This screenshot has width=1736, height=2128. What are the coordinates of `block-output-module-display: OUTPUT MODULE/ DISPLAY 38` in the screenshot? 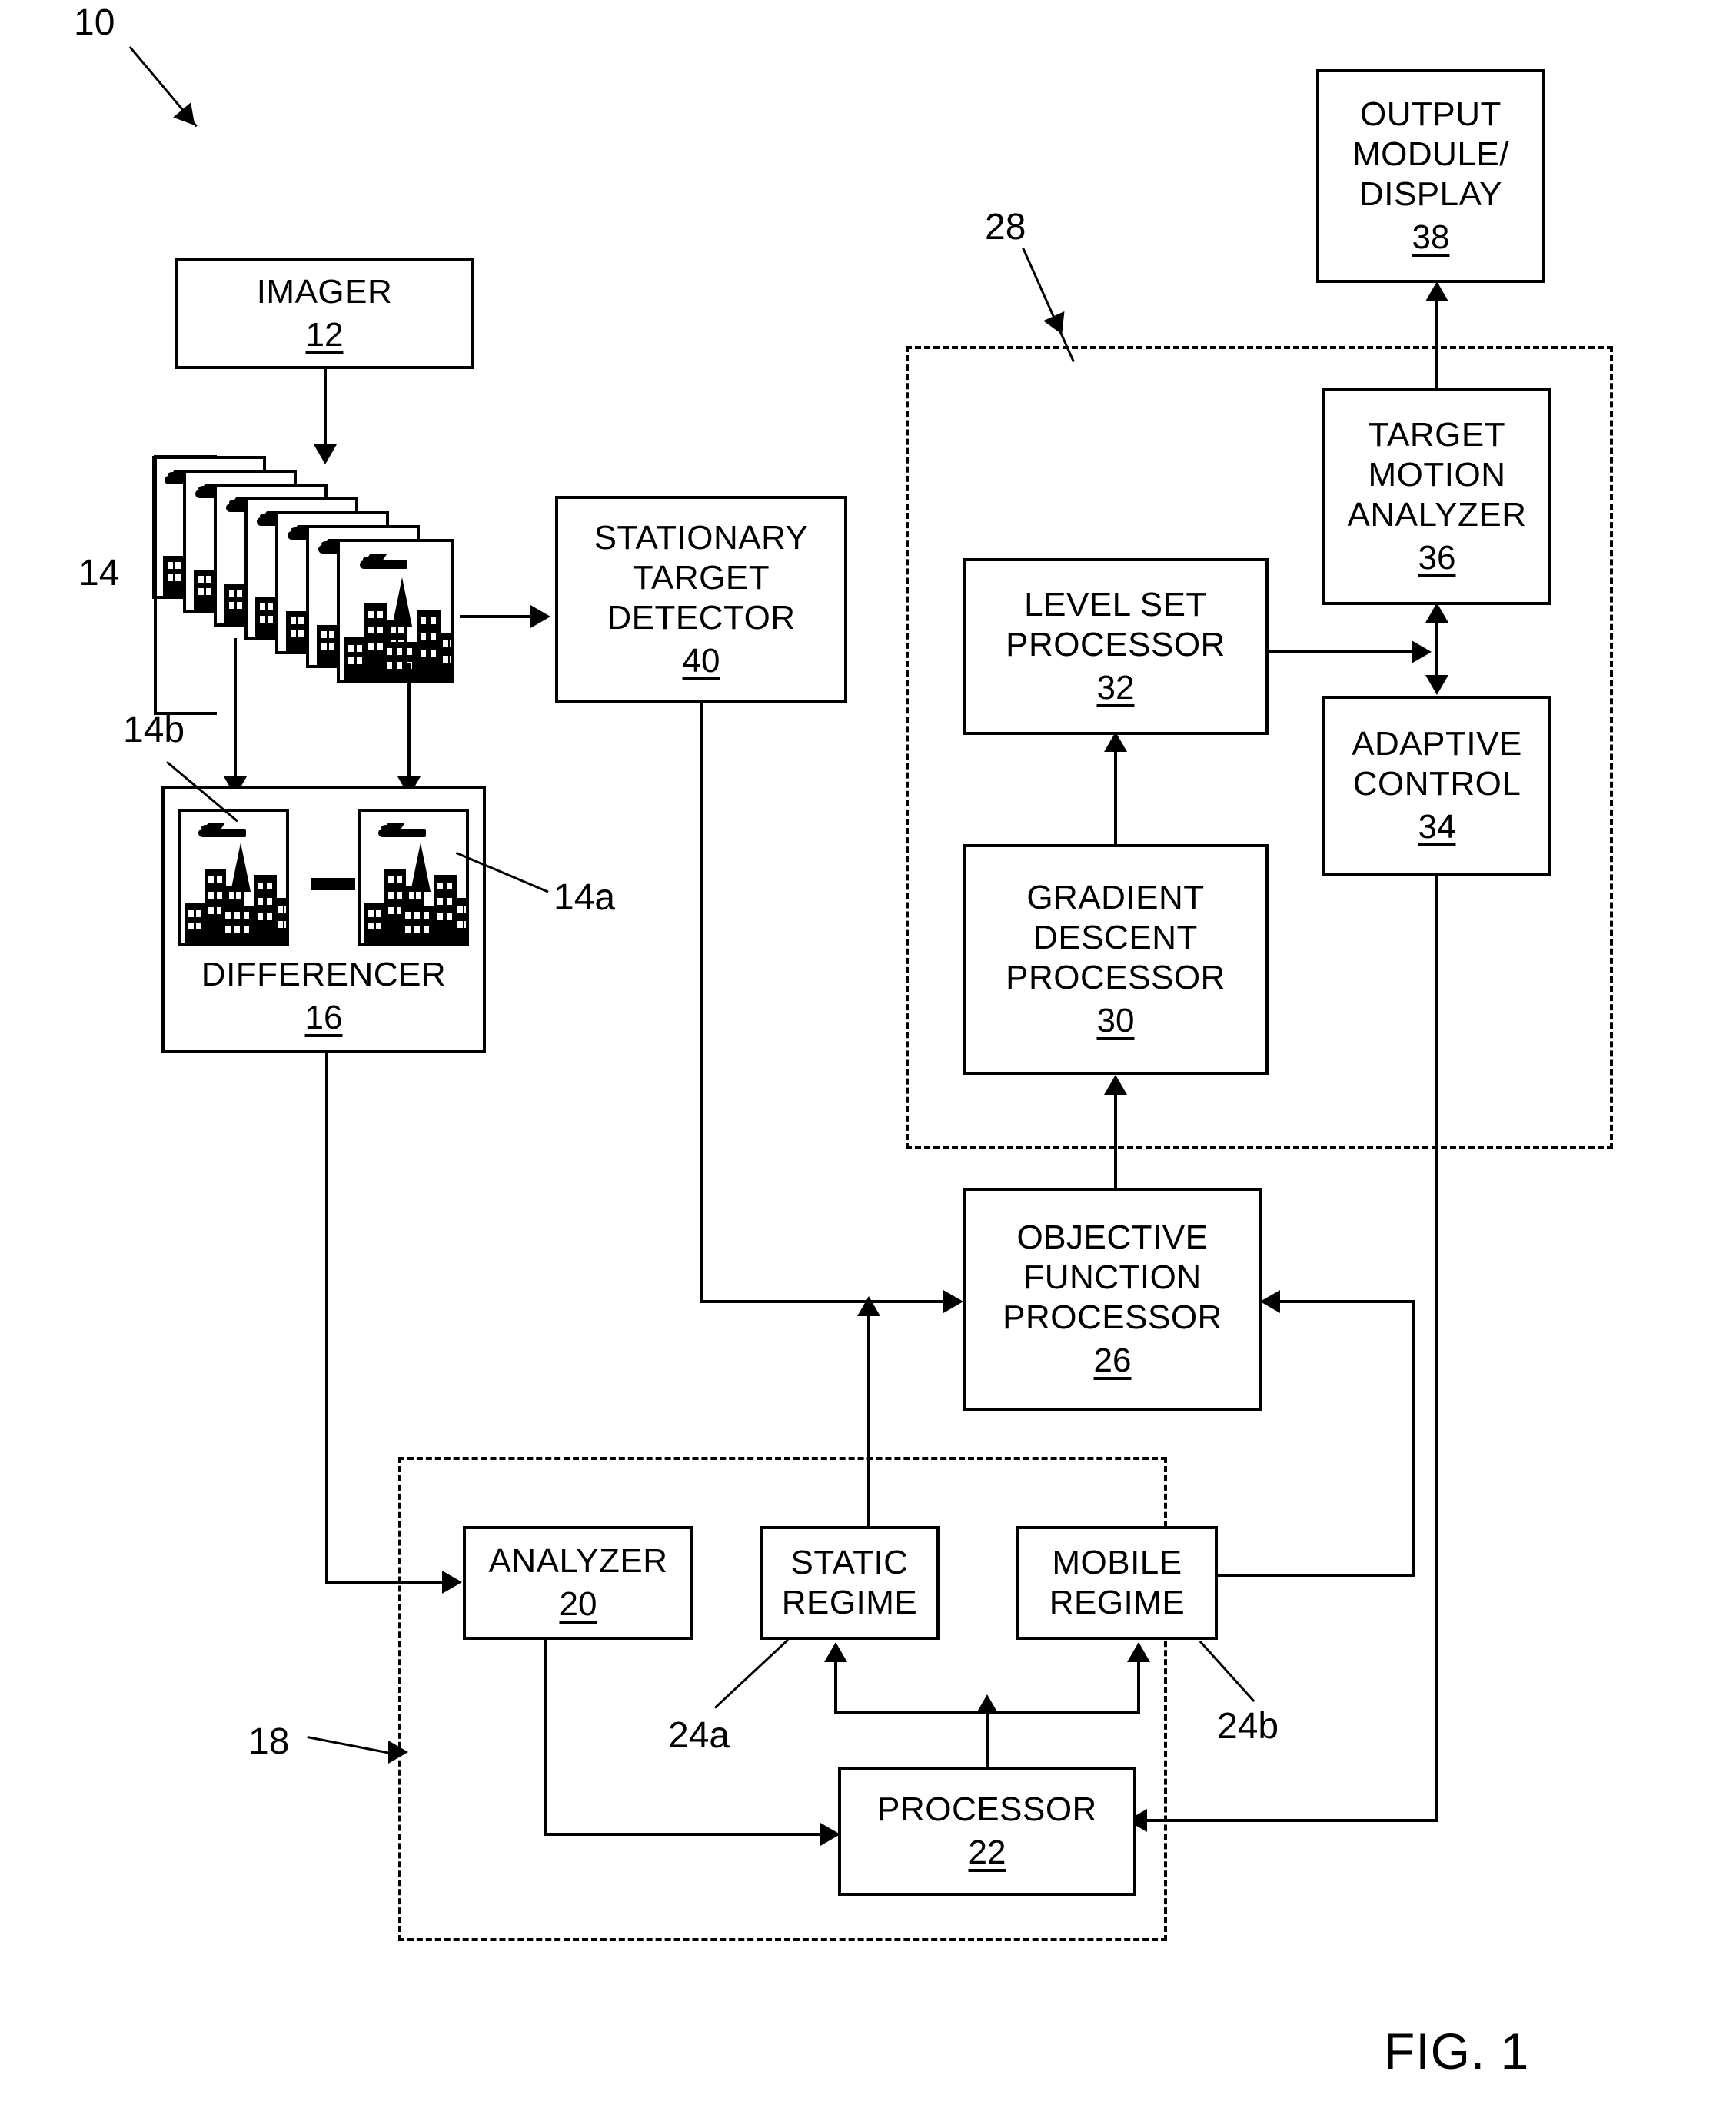 It's located at (1430, 176).